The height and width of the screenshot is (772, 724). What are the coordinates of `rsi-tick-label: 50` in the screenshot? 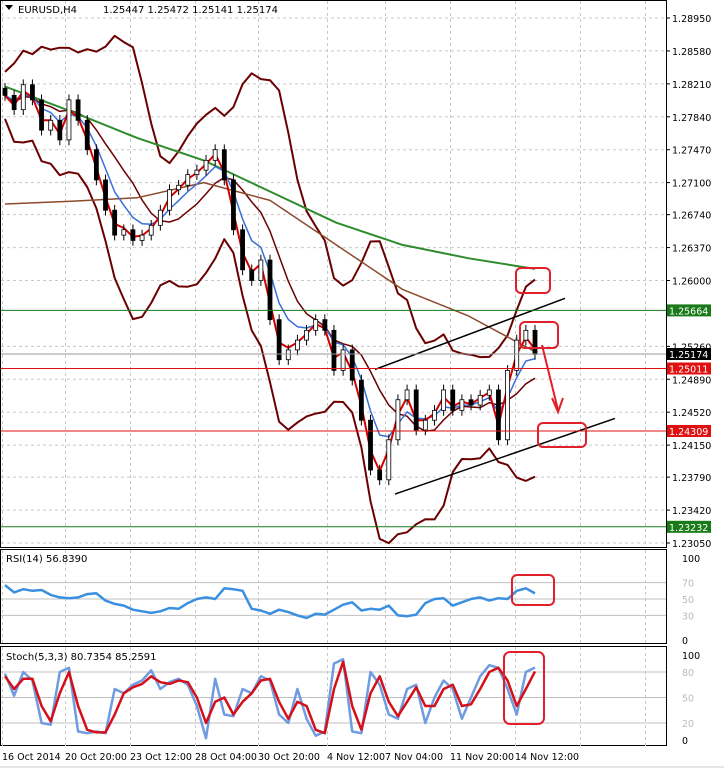 It's located at (688, 600).